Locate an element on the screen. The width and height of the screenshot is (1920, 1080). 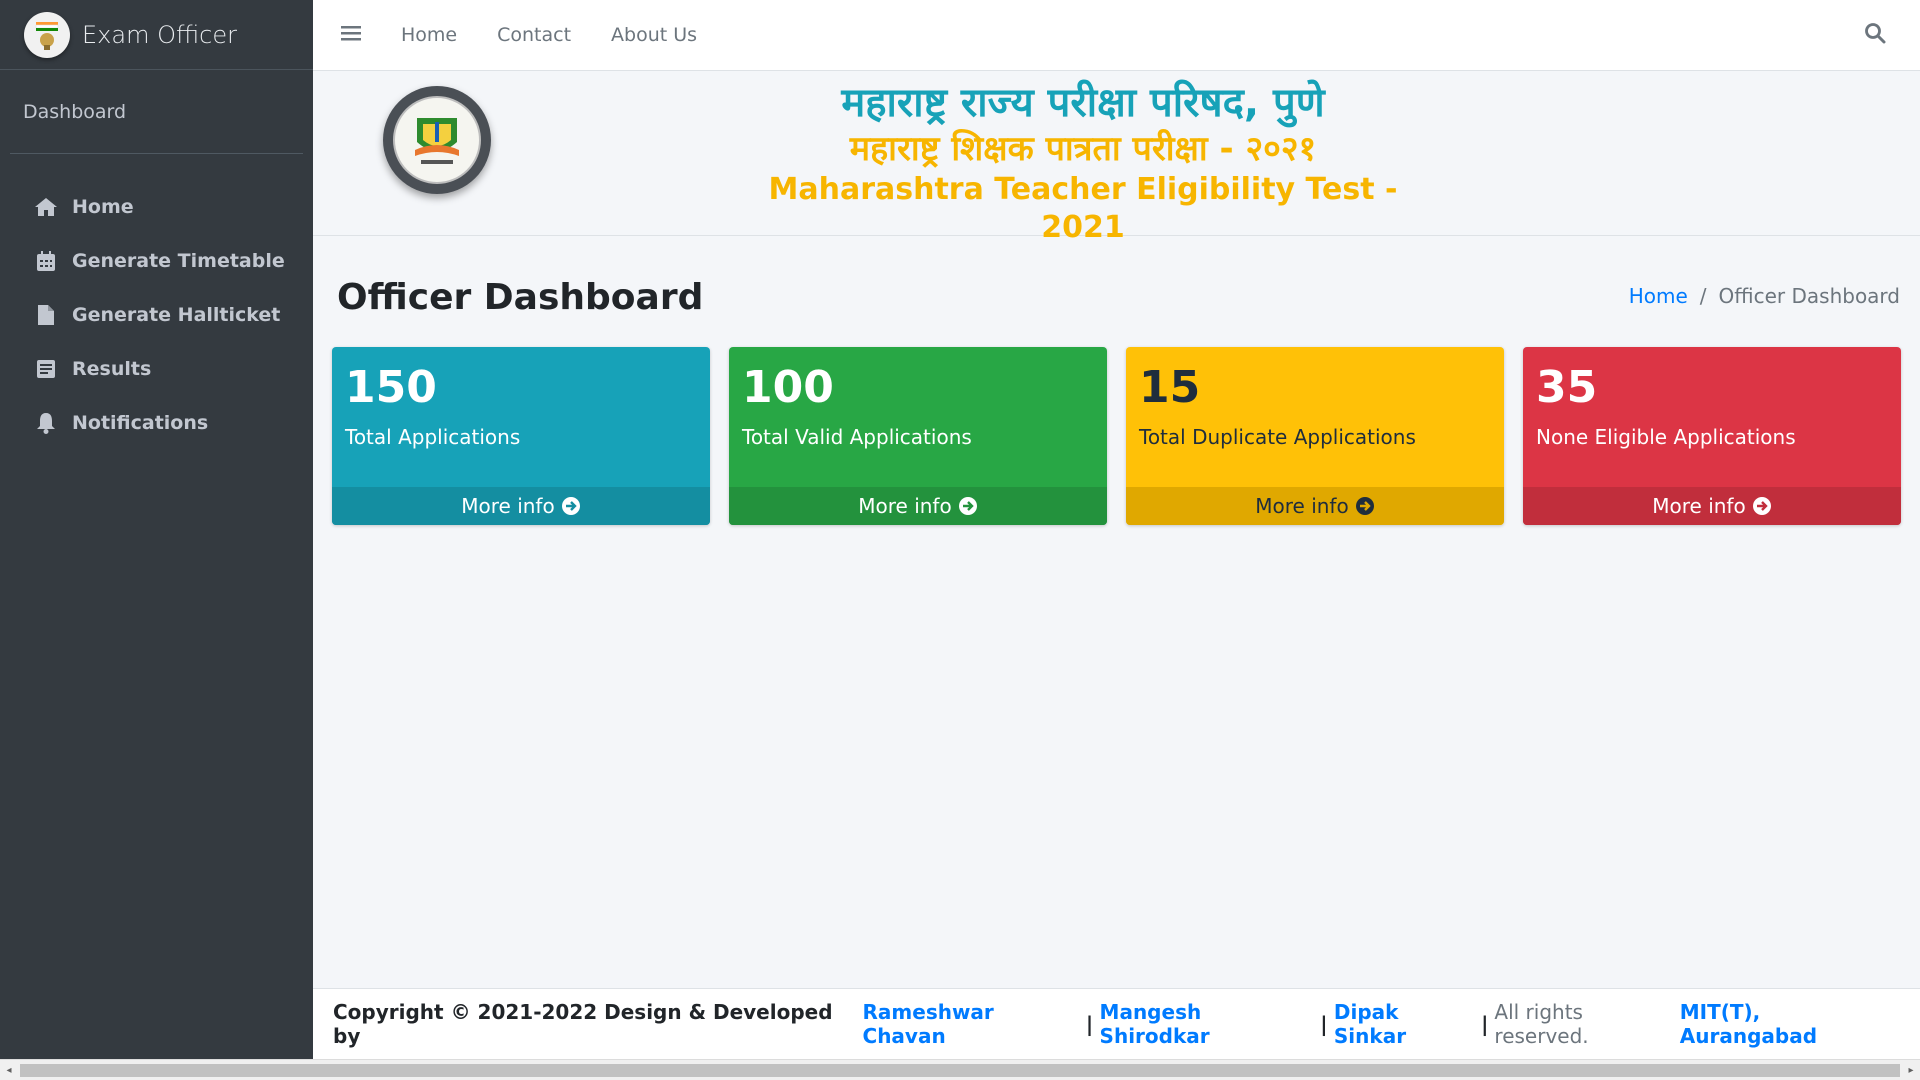
institute-link: MIT(T), Aurangabad is located at coordinates (1790, 1024).